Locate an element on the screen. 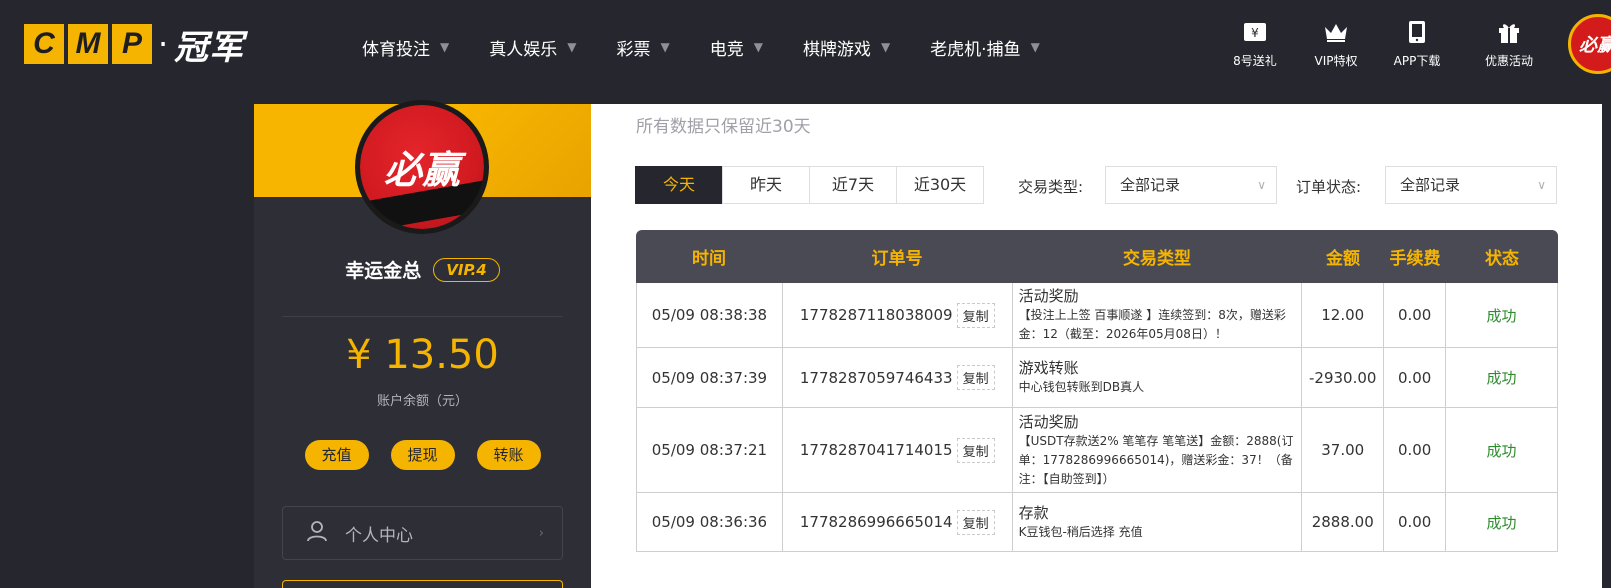  order-number: 1778287059746433 is located at coordinates (876, 377).